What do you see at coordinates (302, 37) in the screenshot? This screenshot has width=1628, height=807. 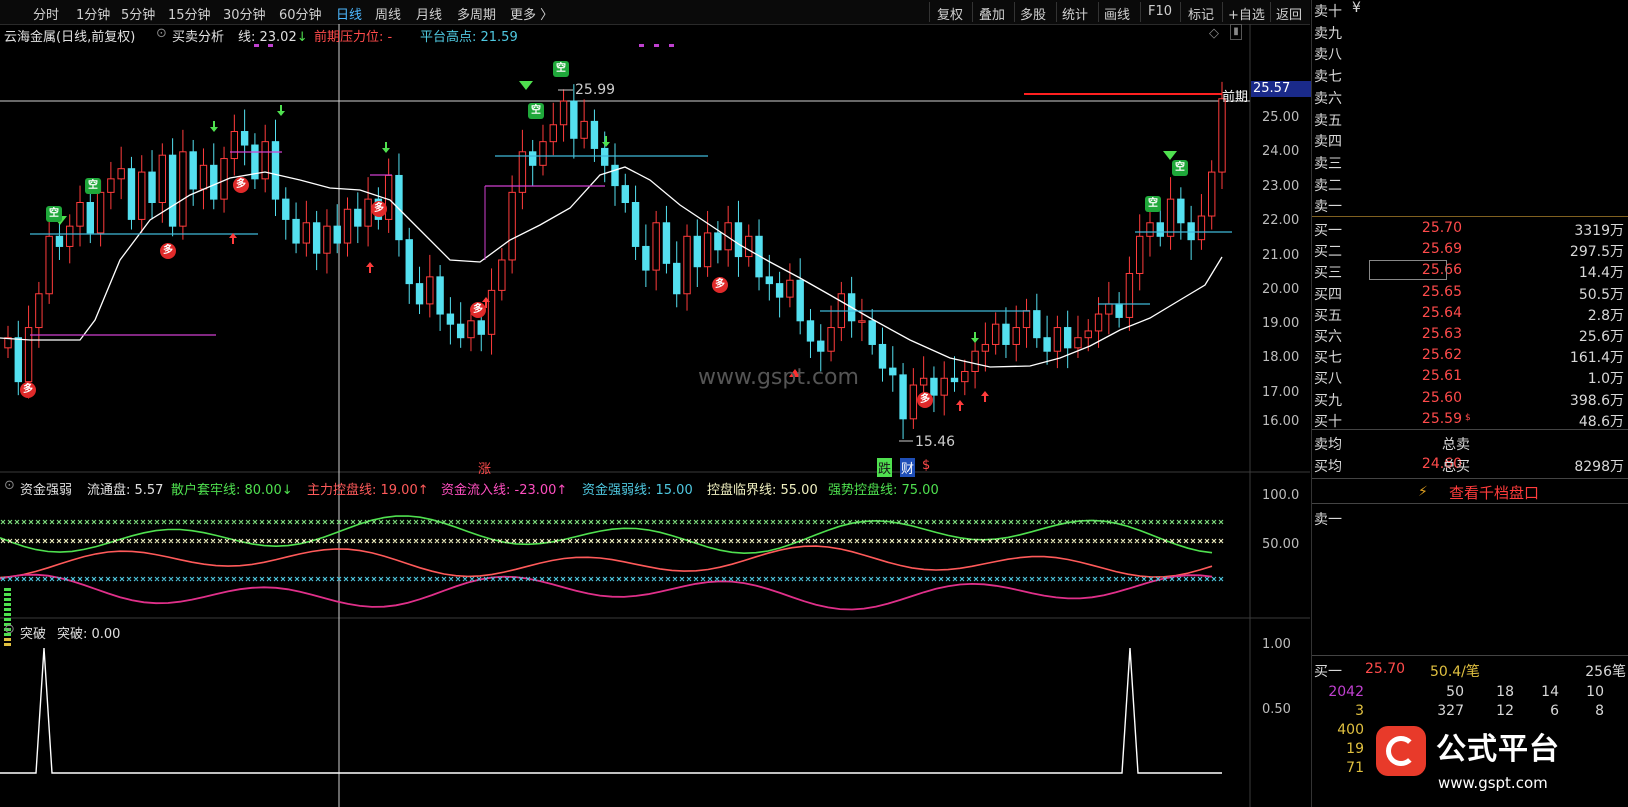 I see `down-arrow-icon: ↓` at bounding box center [302, 37].